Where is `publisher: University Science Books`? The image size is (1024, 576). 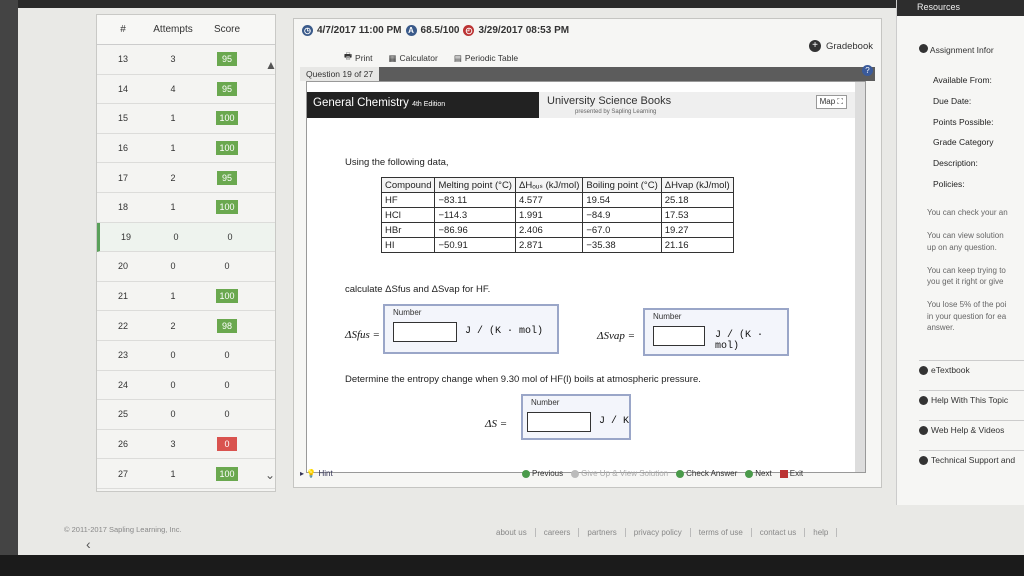
publisher: University Science Books is located at coordinates (609, 101).